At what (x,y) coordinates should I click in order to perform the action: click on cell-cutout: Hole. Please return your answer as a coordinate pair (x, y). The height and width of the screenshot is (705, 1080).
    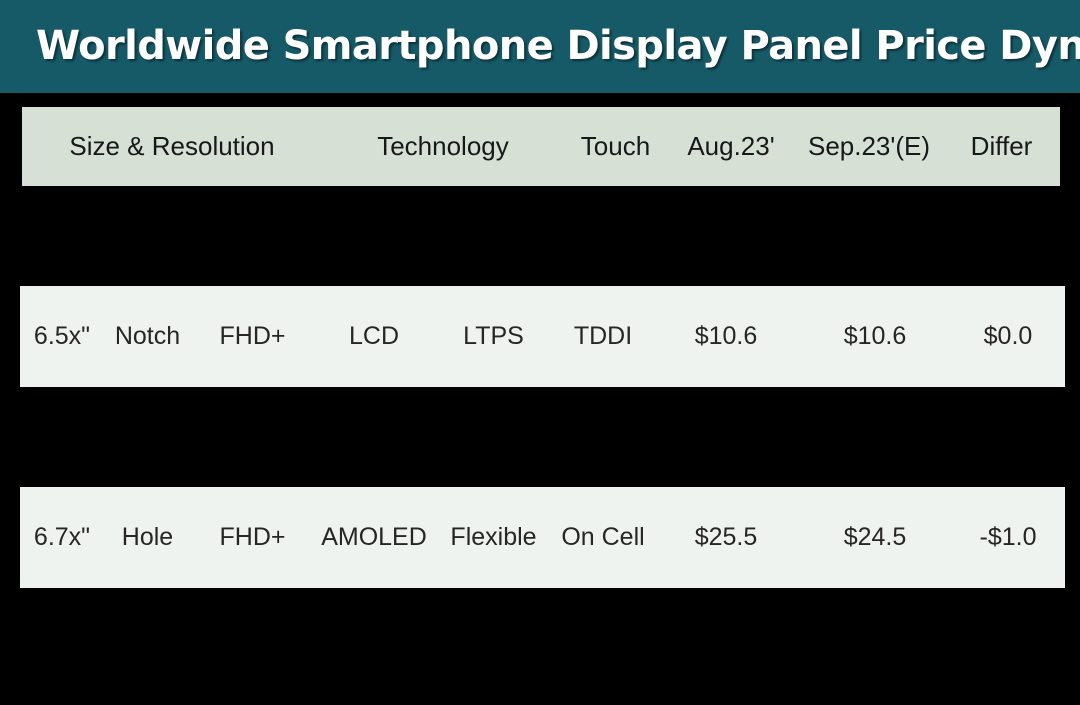
    Looking at the image, I should click on (147, 537).